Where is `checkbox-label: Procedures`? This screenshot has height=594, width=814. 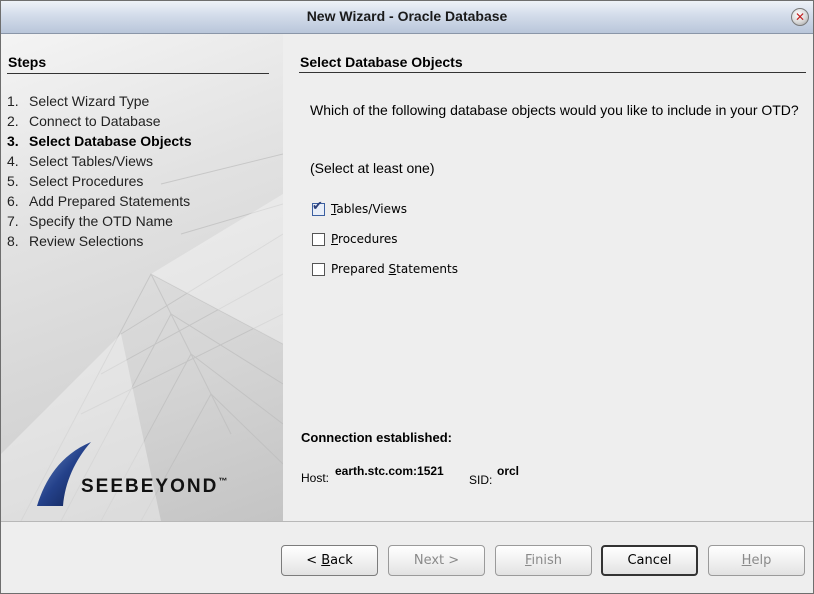
checkbox-label: Procedures is located at coordinates (364, 239).